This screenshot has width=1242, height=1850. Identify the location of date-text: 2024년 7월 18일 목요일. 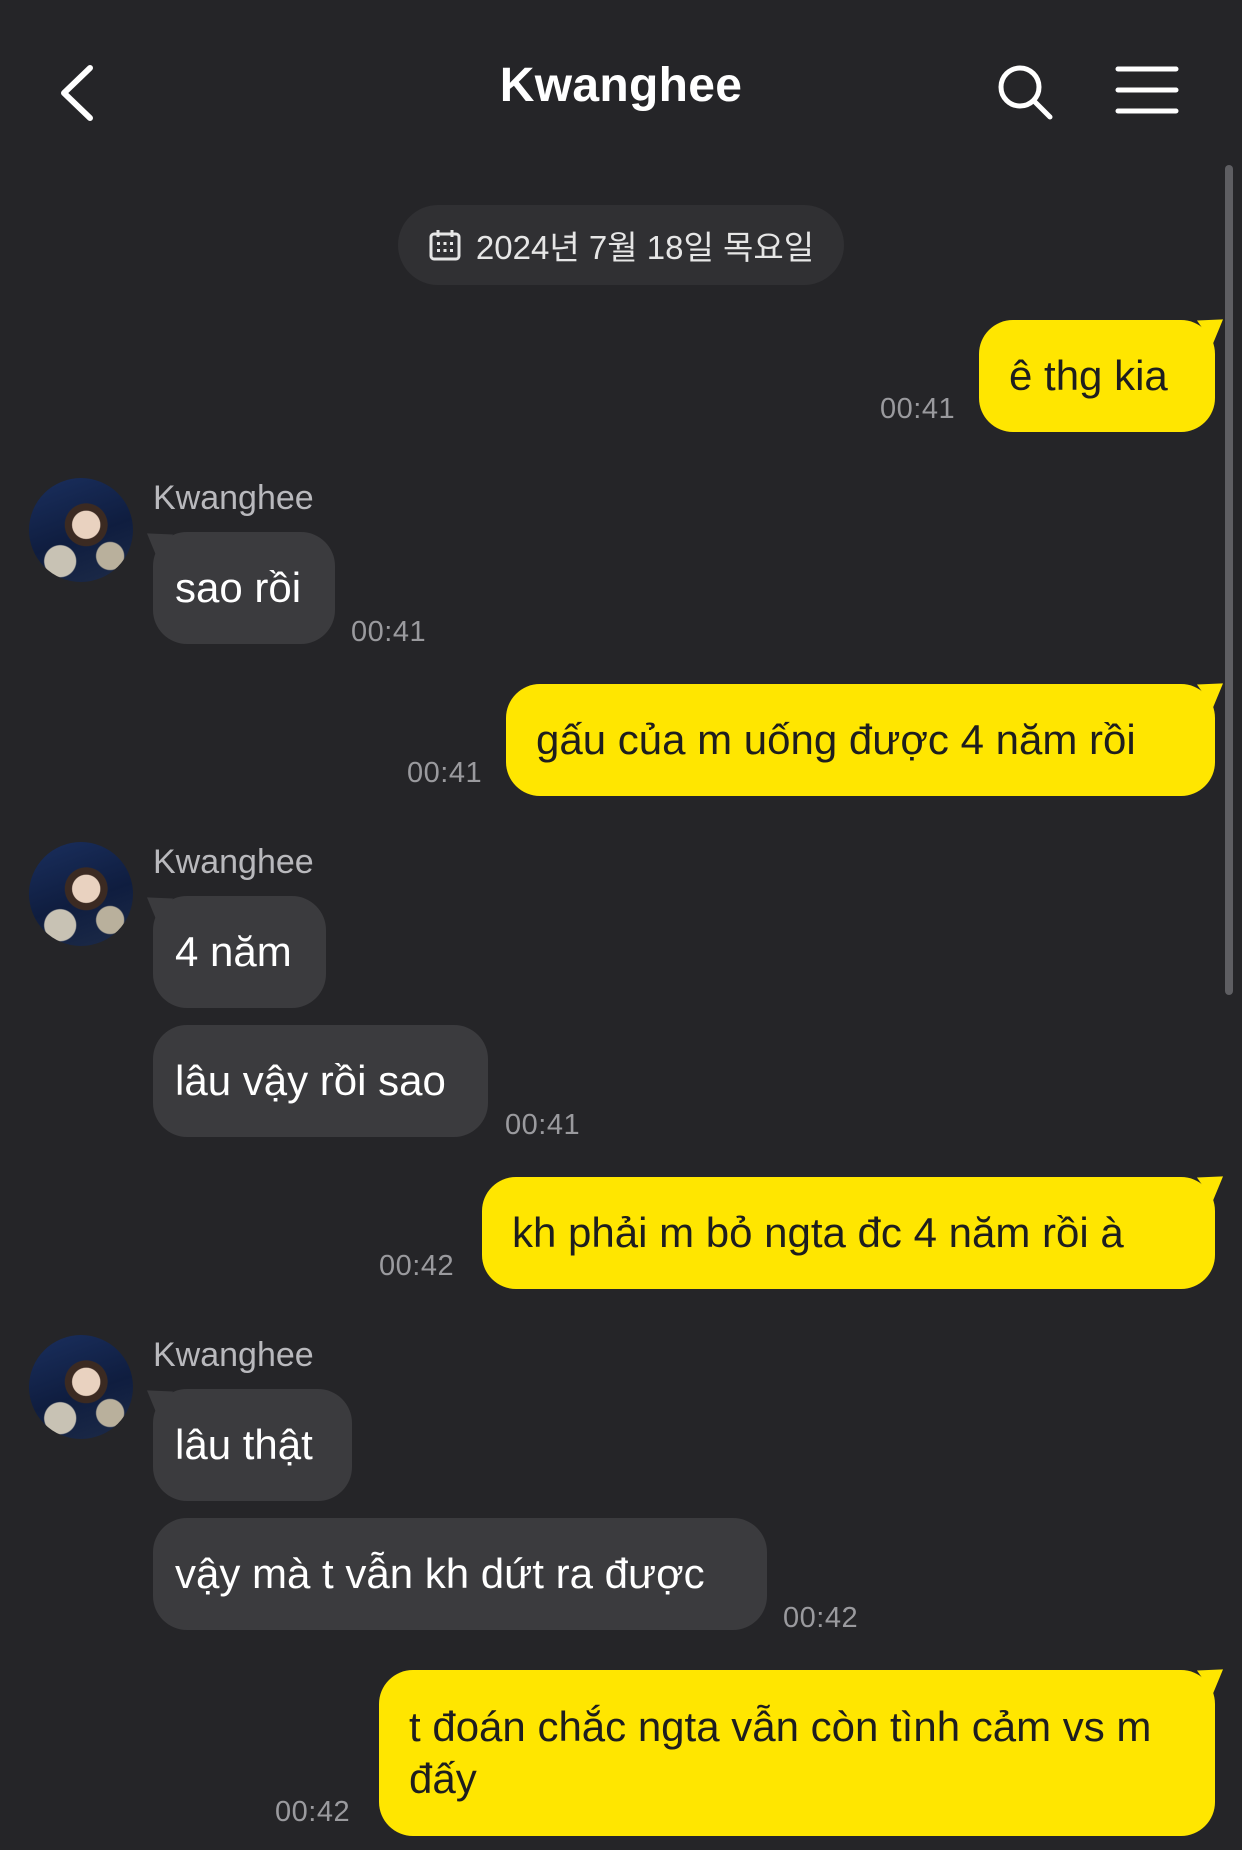
(645, 247).